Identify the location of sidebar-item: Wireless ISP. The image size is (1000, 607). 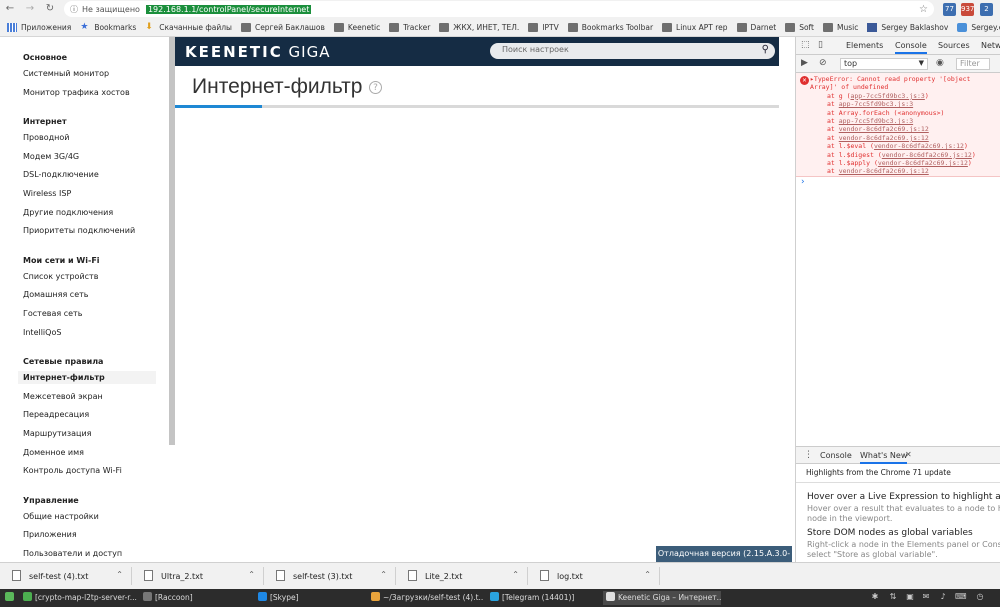
(47, 193).